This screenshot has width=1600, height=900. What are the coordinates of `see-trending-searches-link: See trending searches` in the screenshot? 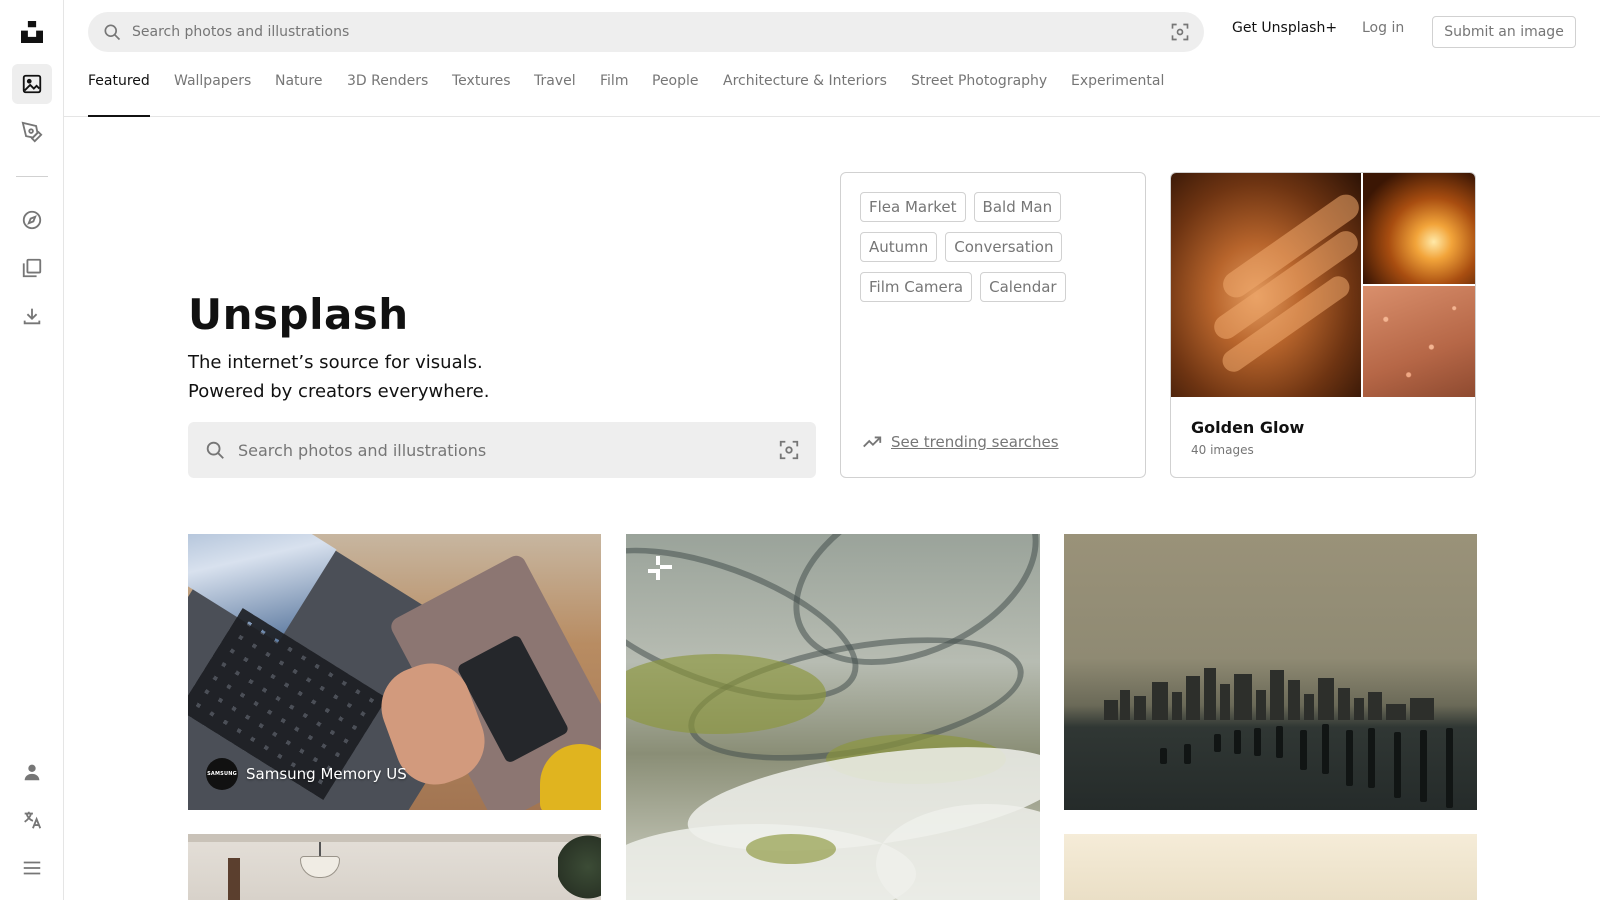 It's located at (960, 442).